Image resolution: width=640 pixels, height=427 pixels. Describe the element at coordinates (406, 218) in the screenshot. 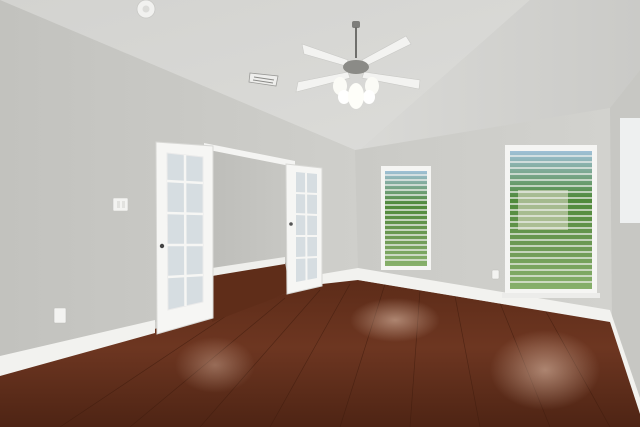

I see `window-small` at that location.